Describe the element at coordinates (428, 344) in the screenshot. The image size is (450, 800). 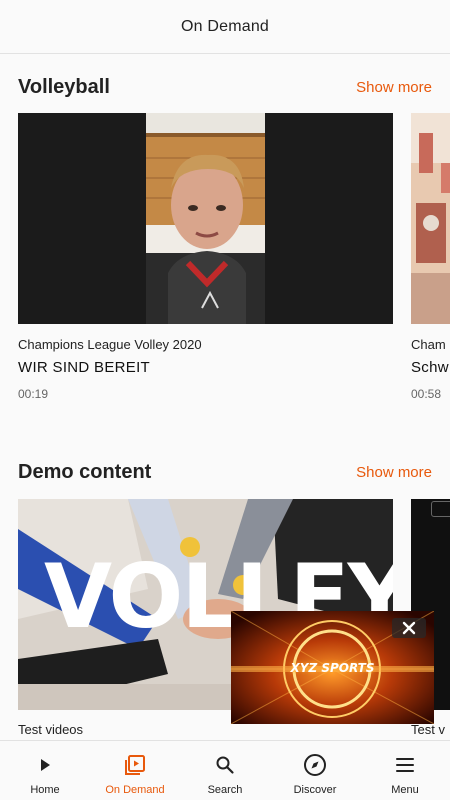
I see `video-subtitle: Cham` at that location.